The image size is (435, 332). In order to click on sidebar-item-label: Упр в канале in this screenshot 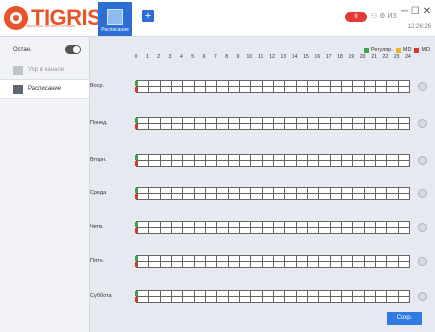, I will do `click(46, 70)`.